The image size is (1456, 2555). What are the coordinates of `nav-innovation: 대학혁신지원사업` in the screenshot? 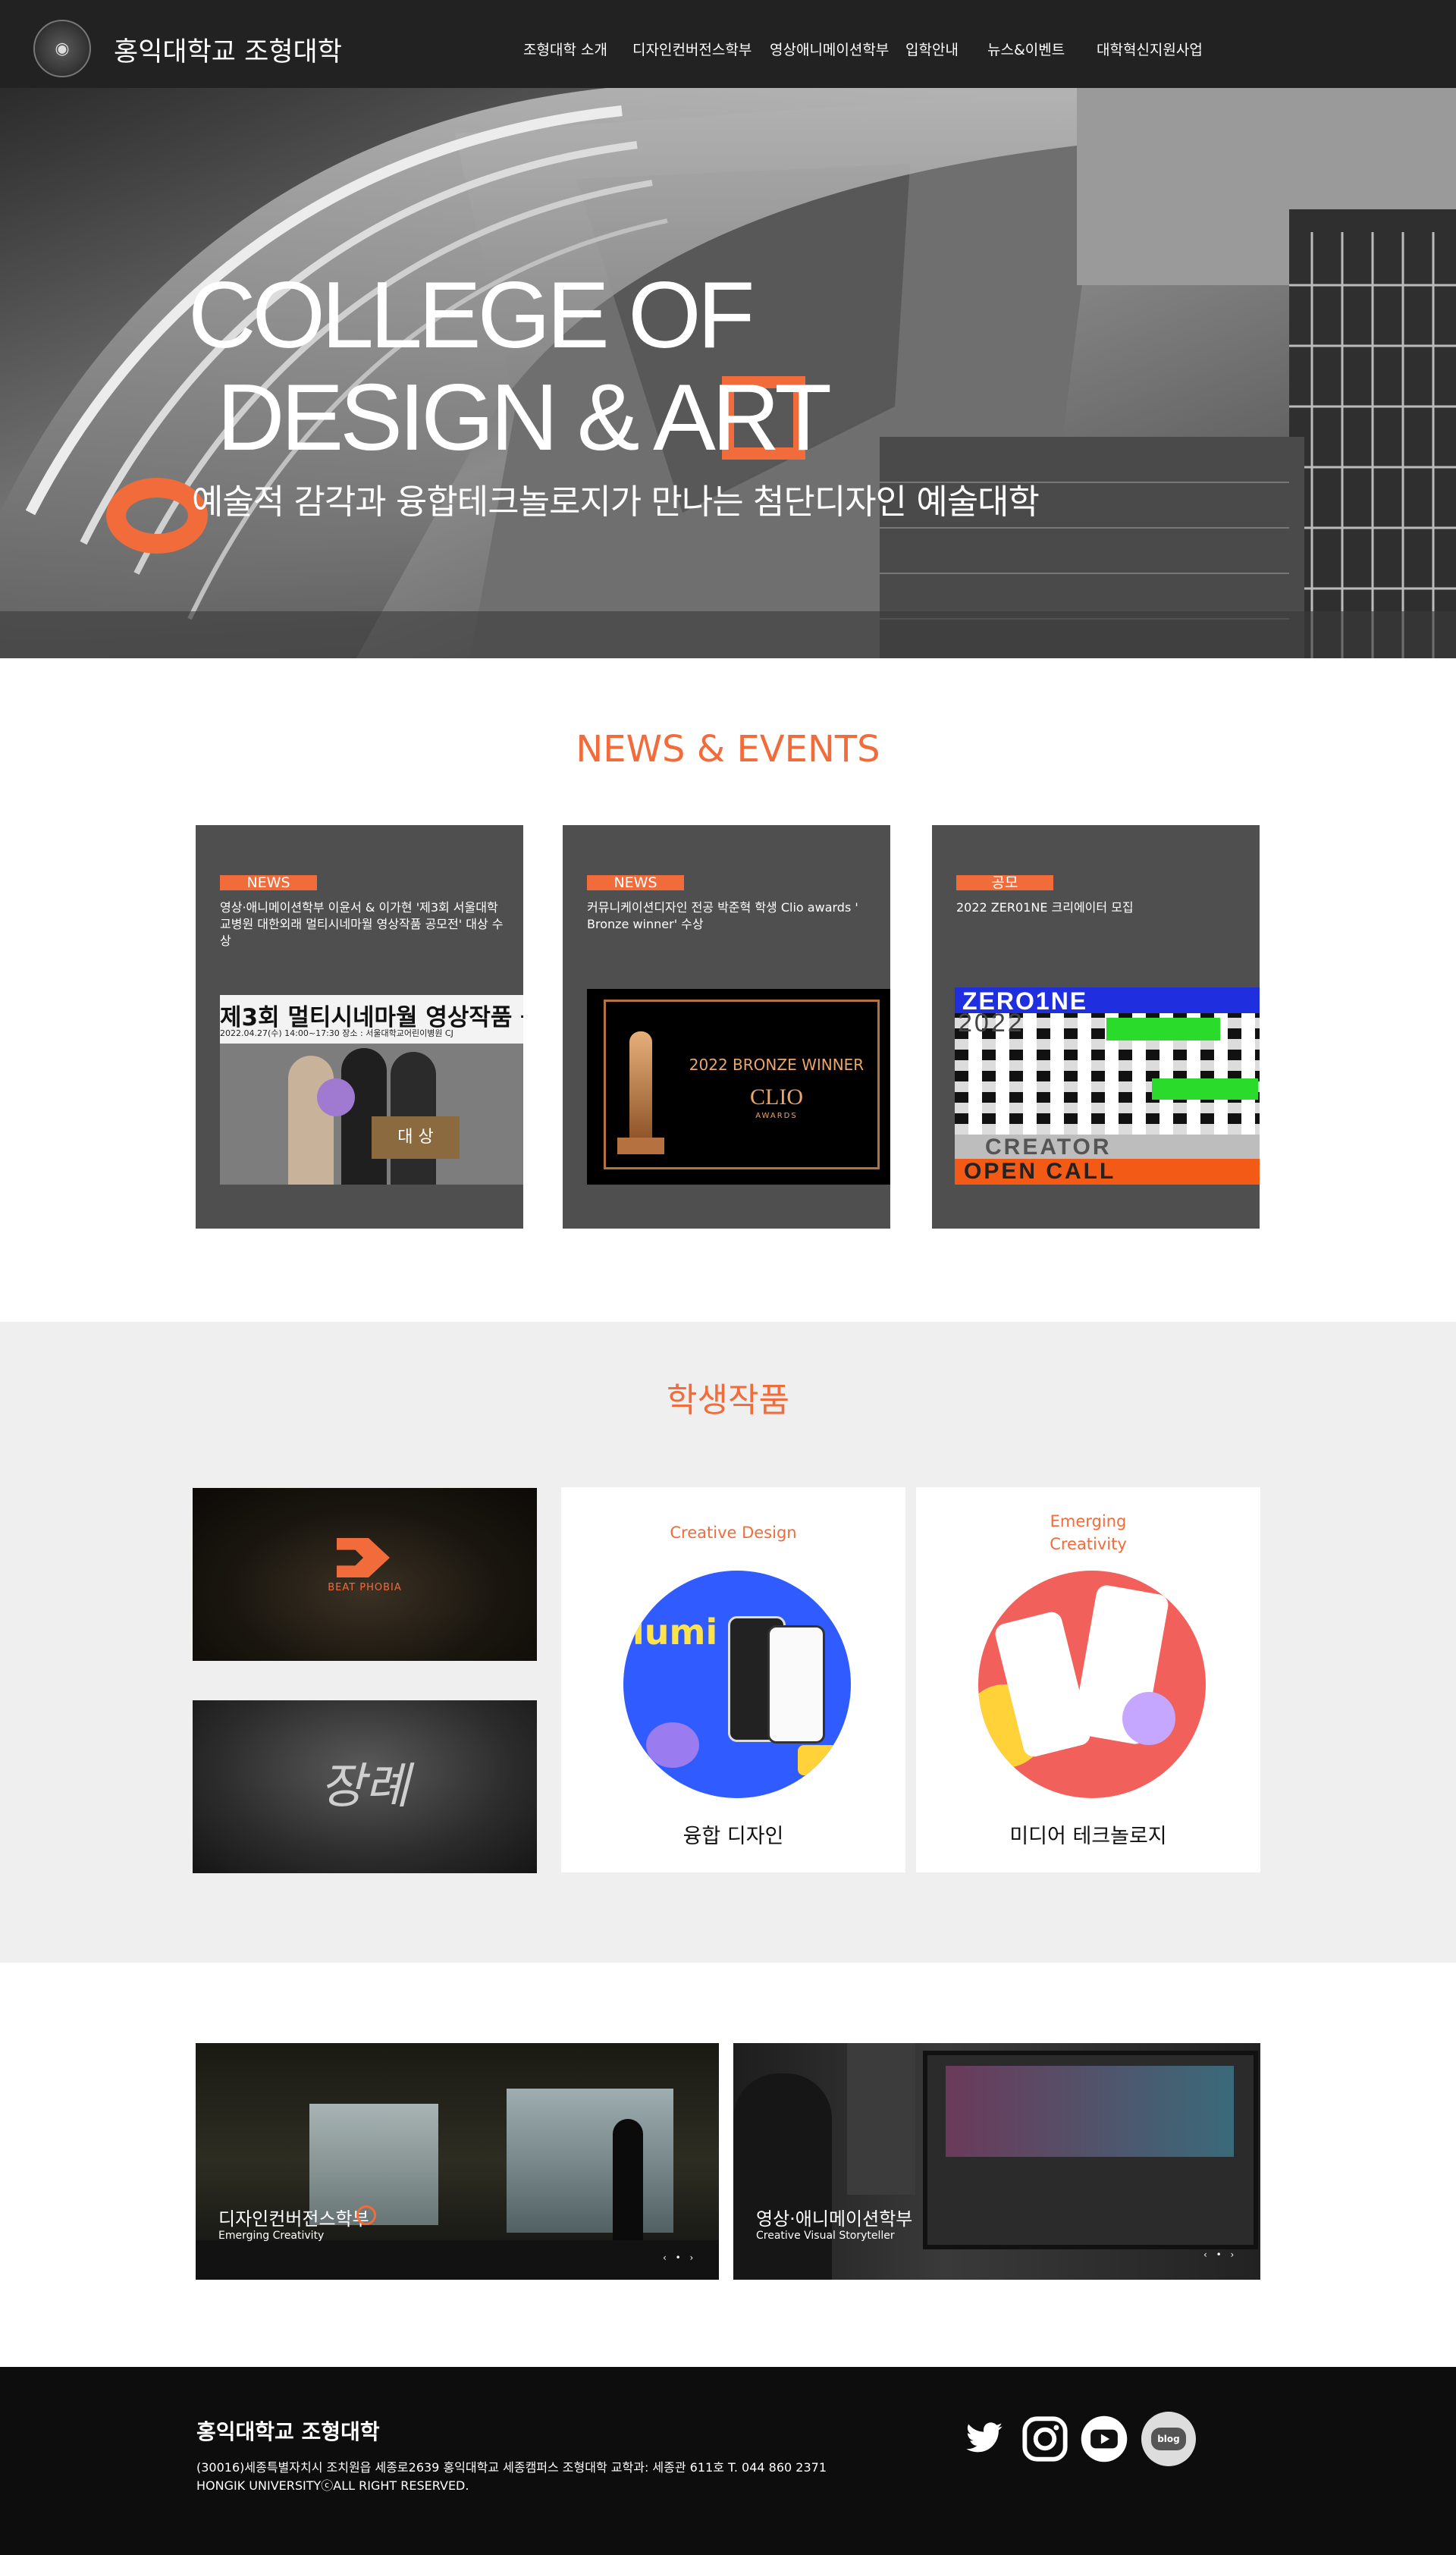 It's located at (1150, 49).